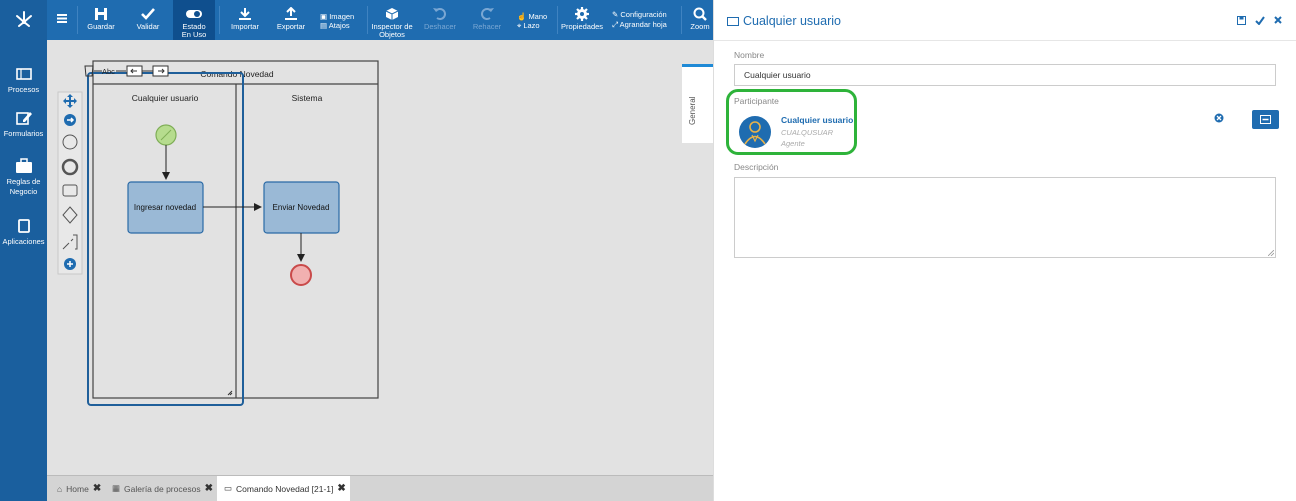 The width and height of the screenshot is (1296, 501). I want to click on validar-button: Validar, so click(148, 20).